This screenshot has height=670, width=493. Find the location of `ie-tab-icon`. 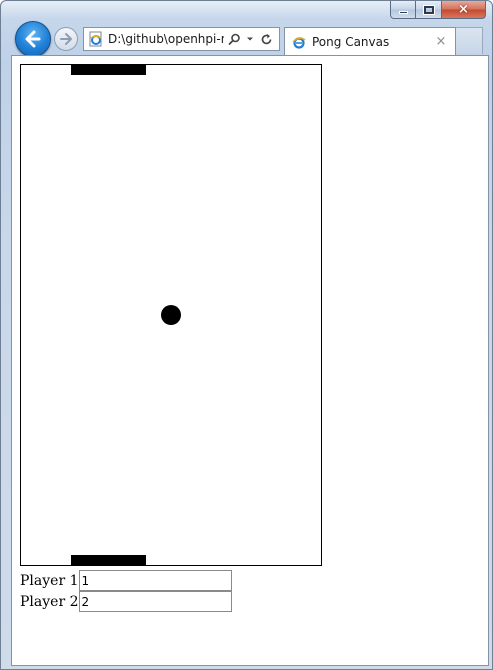

ie-tab-icon is located at coordinates (299, 42).